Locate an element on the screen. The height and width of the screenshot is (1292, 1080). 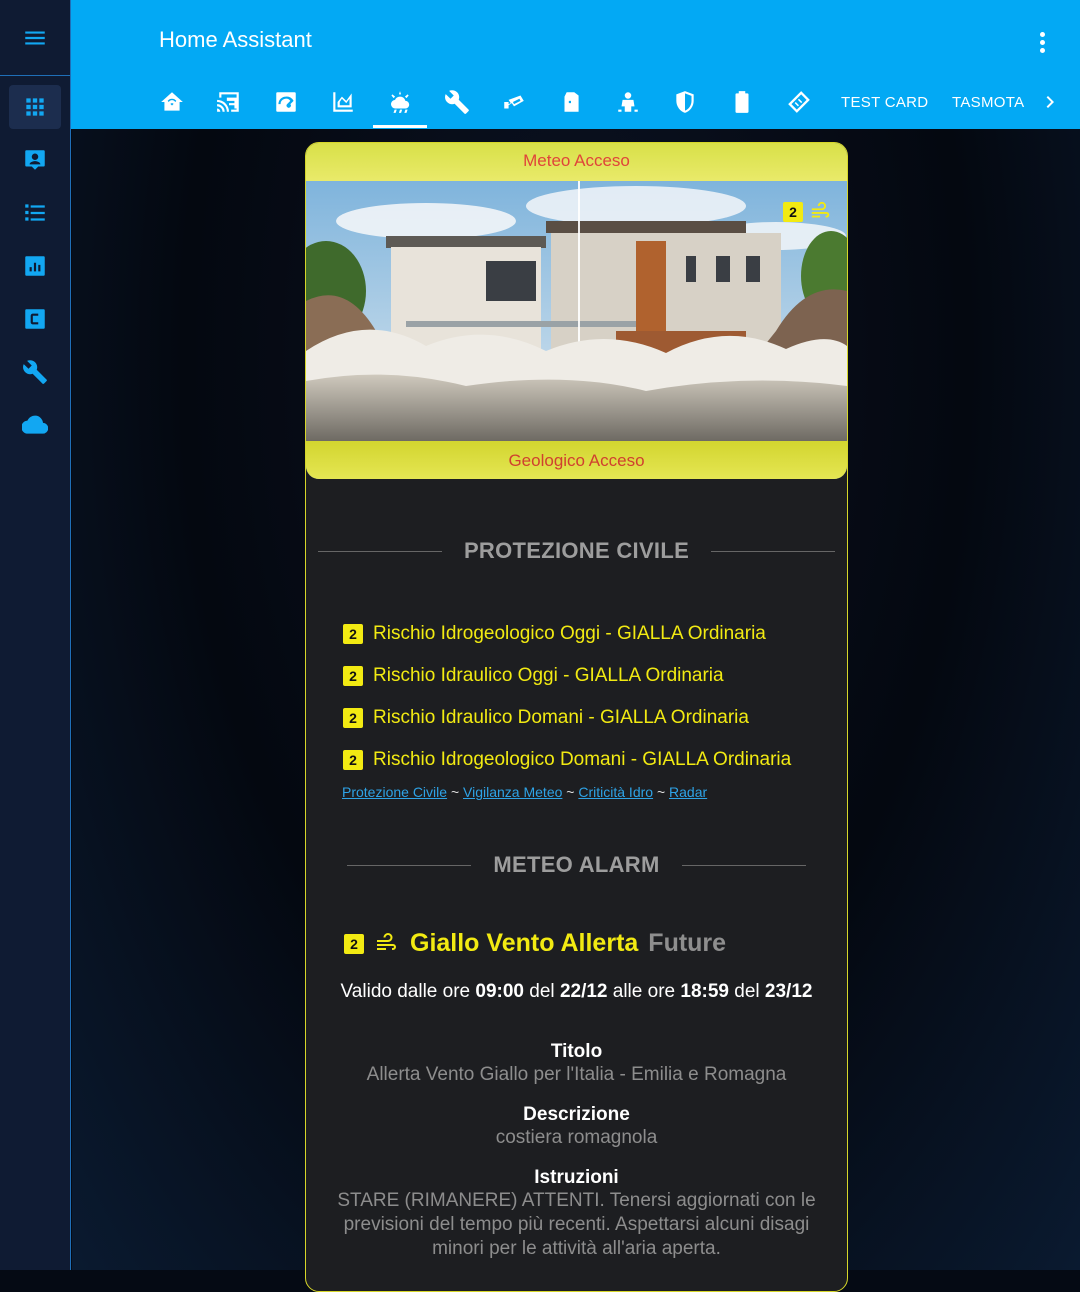
door-icon is located at coordinates (571, 102).